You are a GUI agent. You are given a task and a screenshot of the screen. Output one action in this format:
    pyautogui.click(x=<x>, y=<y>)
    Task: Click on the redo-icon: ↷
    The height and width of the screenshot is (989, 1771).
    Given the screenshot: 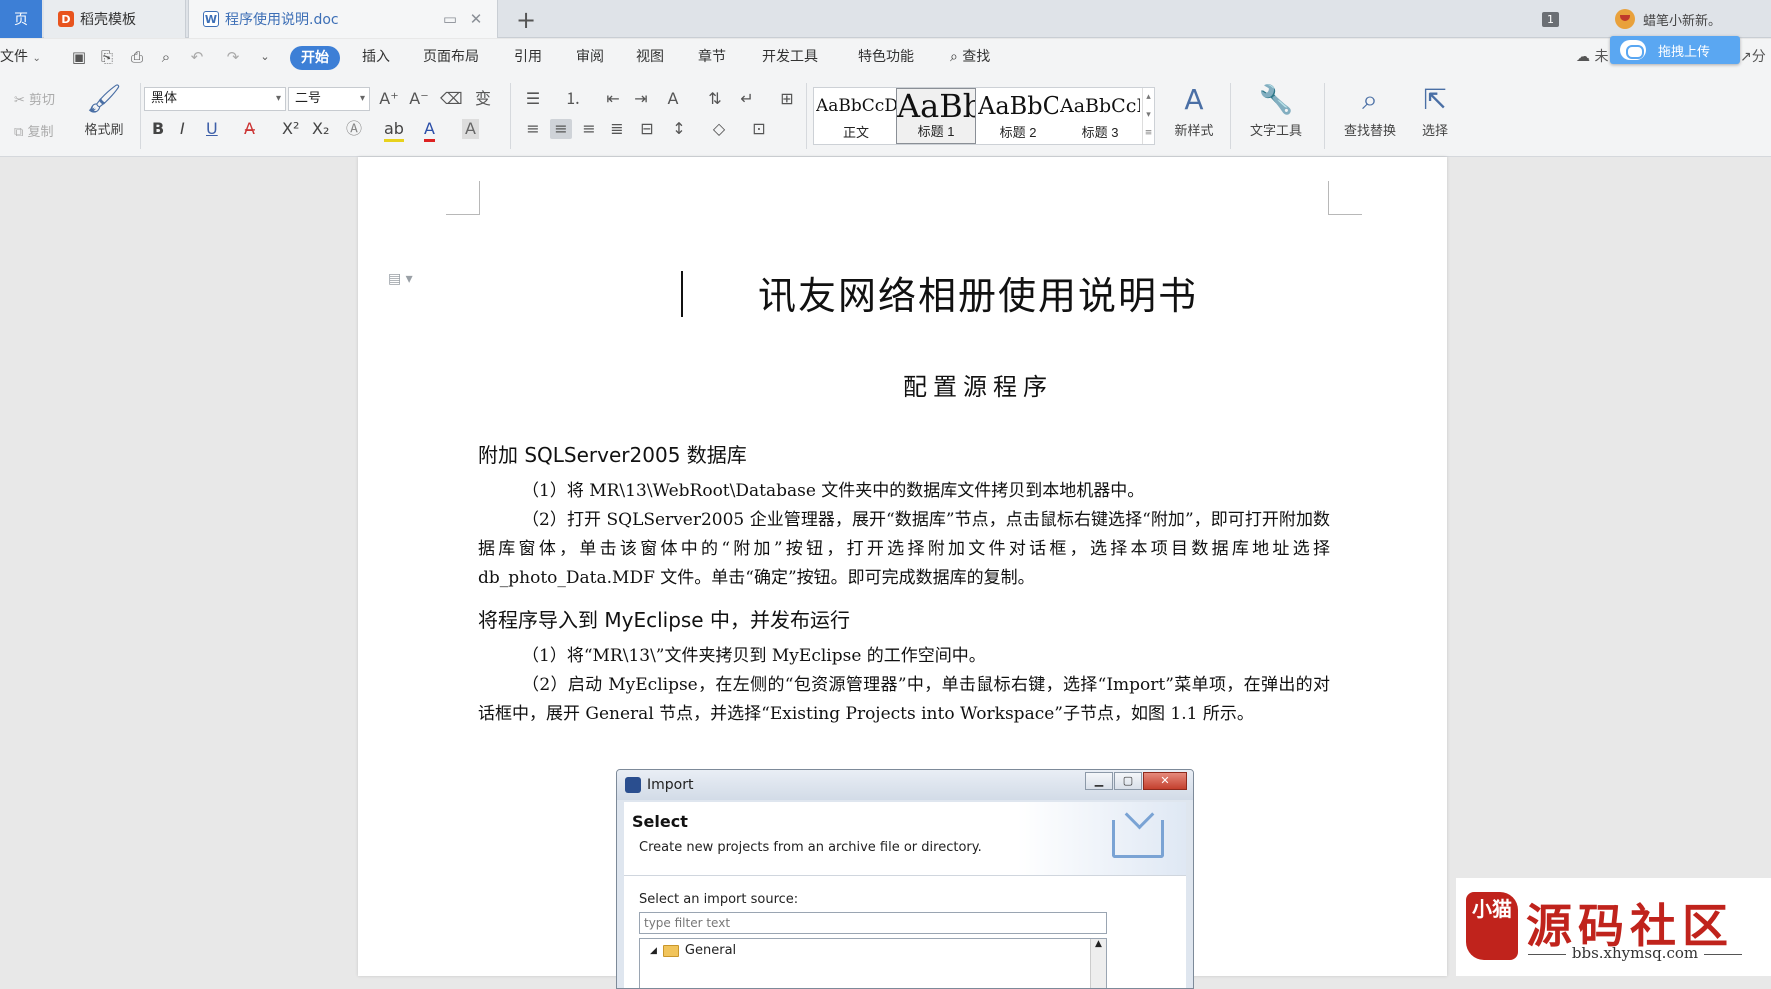 What is the action you would take?
    pyautogui.click(x=233, y=57)
    